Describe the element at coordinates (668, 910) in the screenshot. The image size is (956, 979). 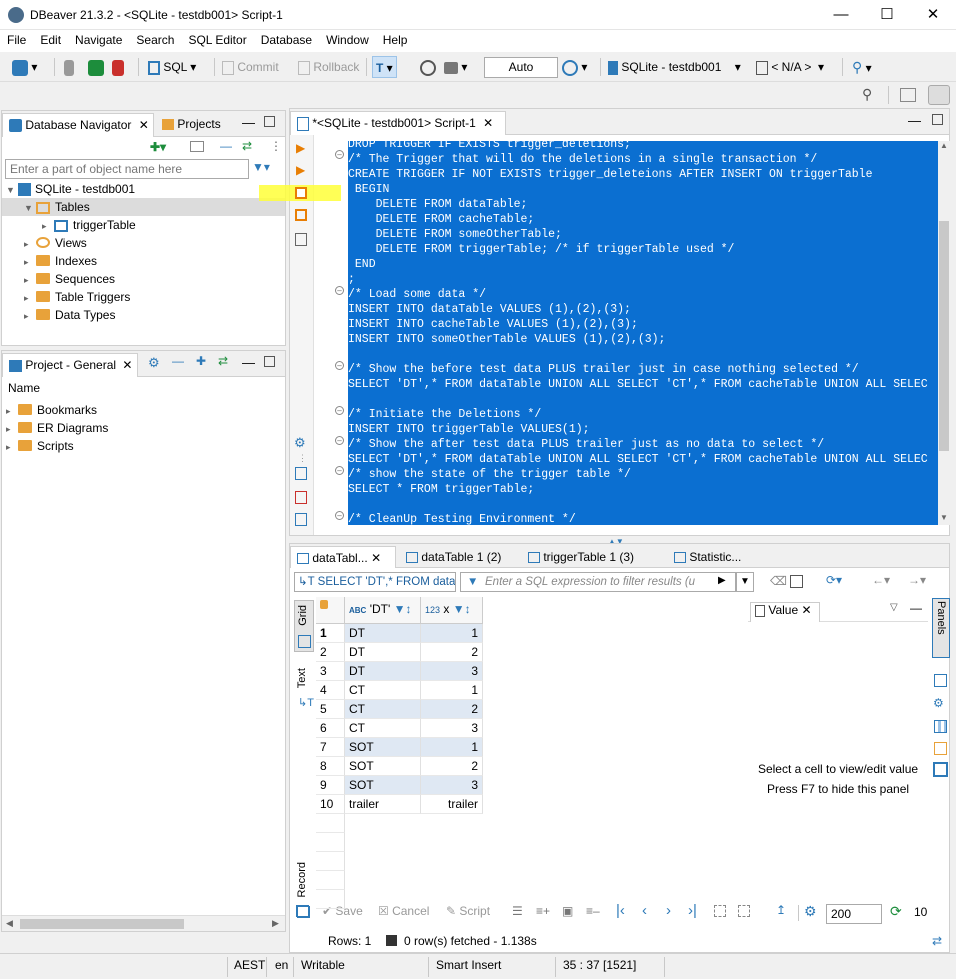
I see `next-page-icon: ›` at that location.